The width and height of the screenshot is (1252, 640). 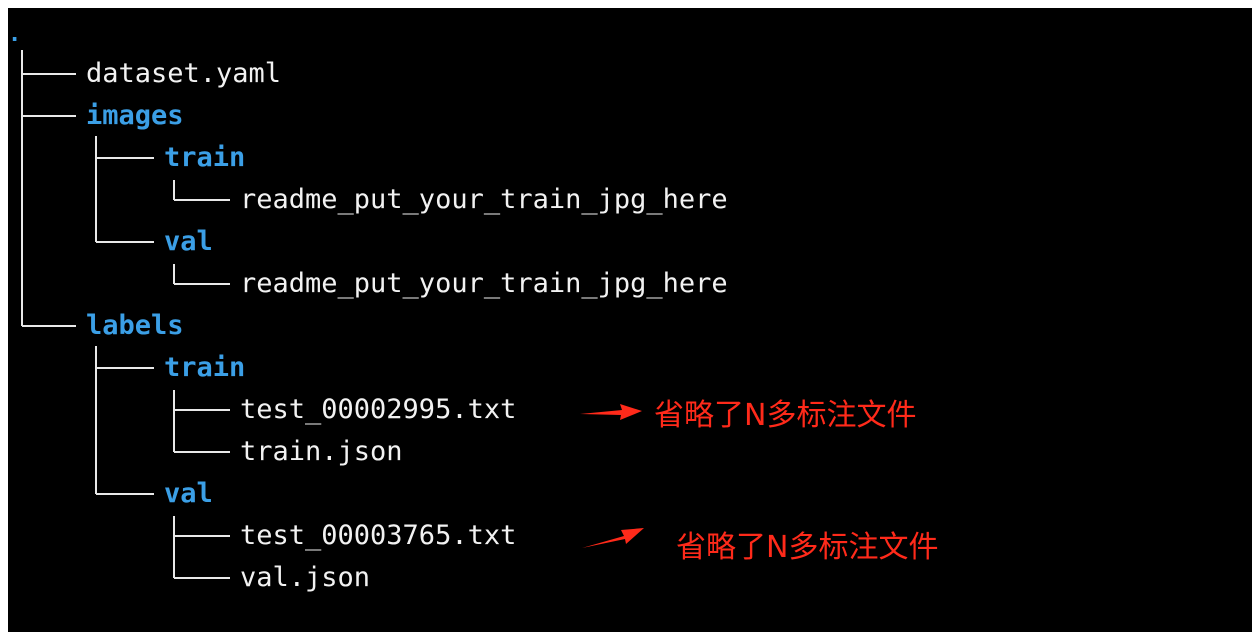 I want to click on tree-item-labels-train-txt: test_00002995.txt, so click(x=378, y=410).